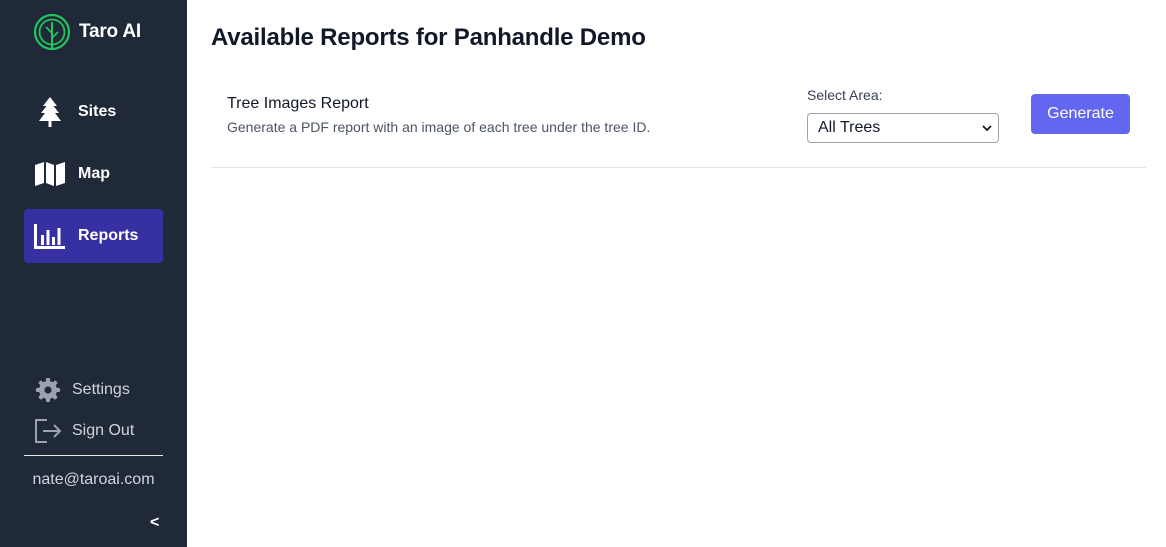  Describe the element at coordinates (50, 236) in the screenshot. I see `chart-bar-icon` at that location.